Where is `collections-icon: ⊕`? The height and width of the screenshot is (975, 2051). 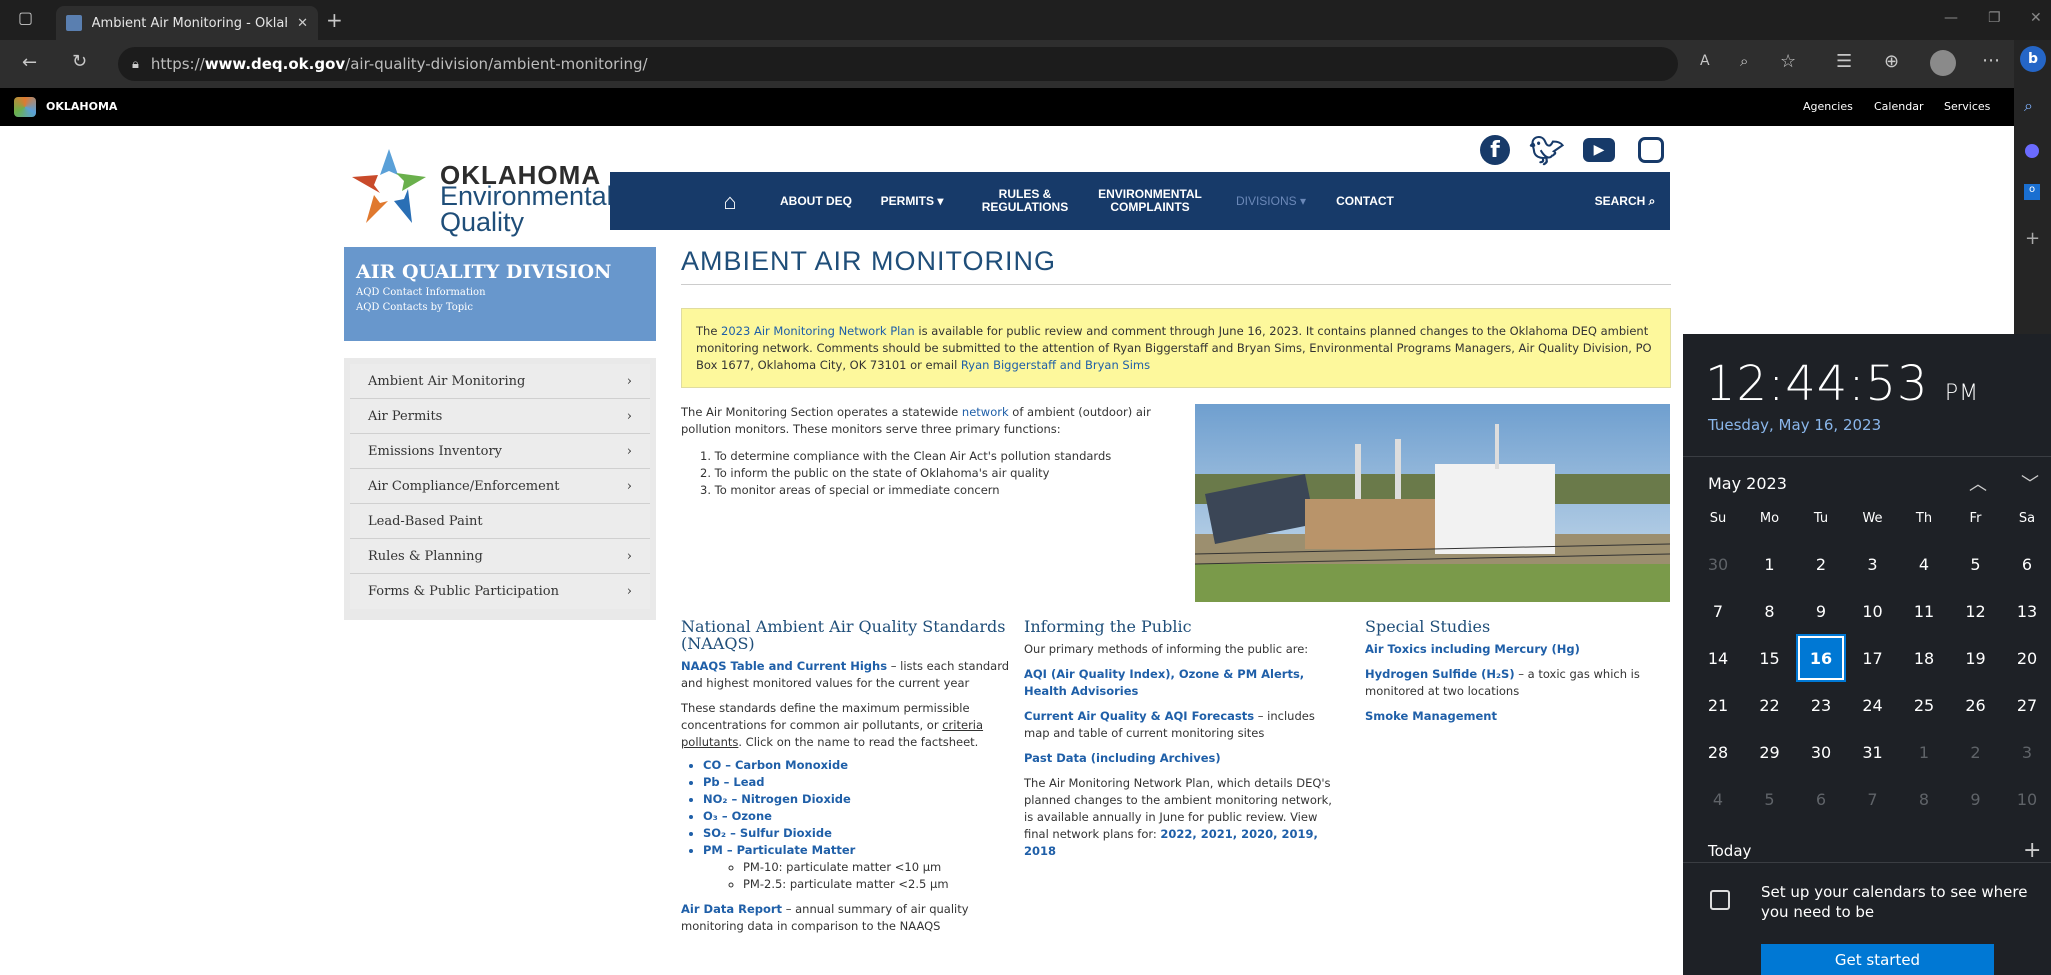 collections-icon: ⊕ is located at coordinates (1891, 61).